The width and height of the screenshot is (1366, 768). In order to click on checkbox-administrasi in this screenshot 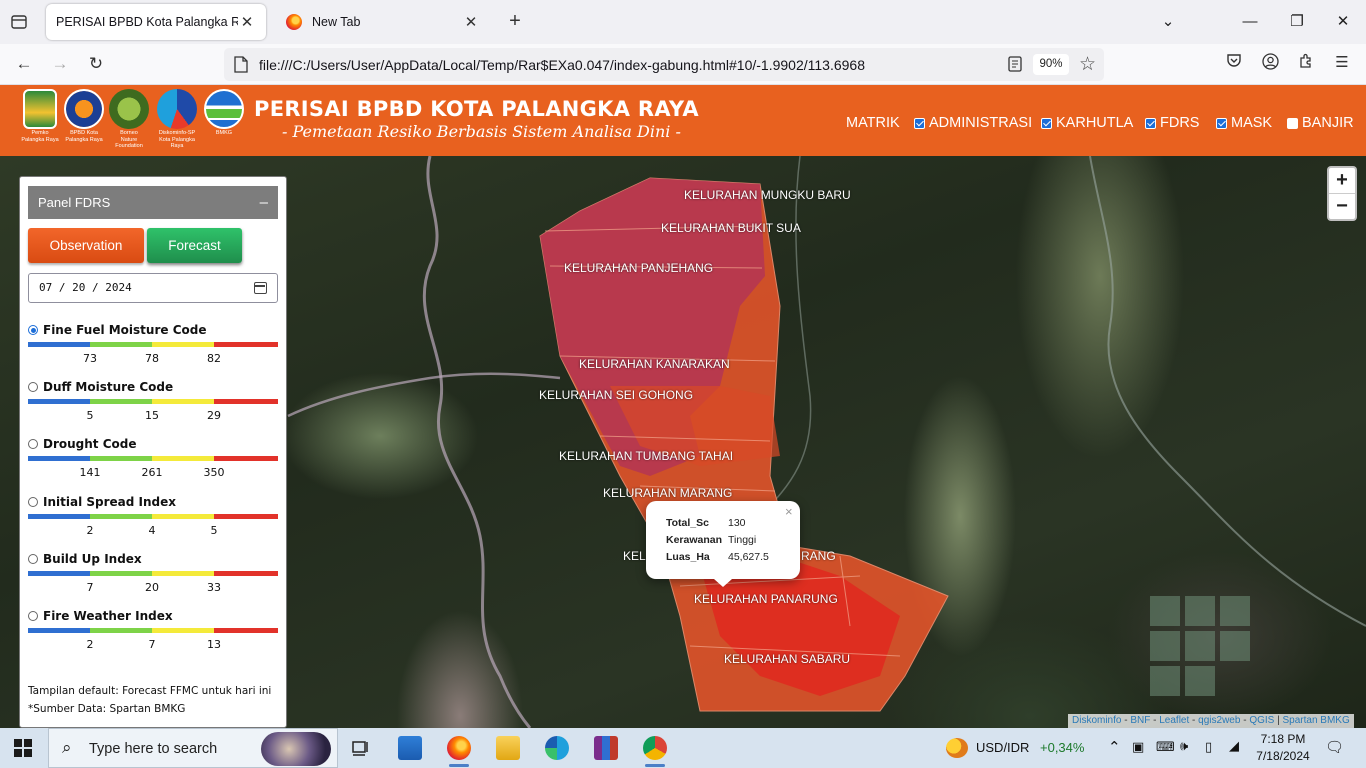, I will do `click(919, 123)`.